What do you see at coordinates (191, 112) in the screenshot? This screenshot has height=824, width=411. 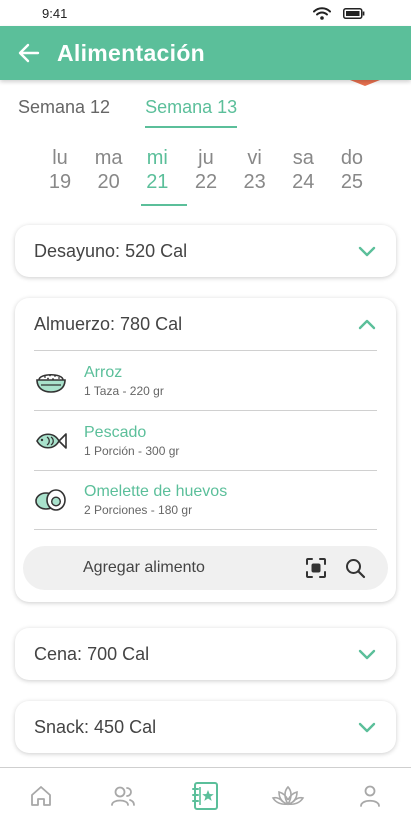 I see `tab-week-13: Semana 13` at bounding box center [191, 112].